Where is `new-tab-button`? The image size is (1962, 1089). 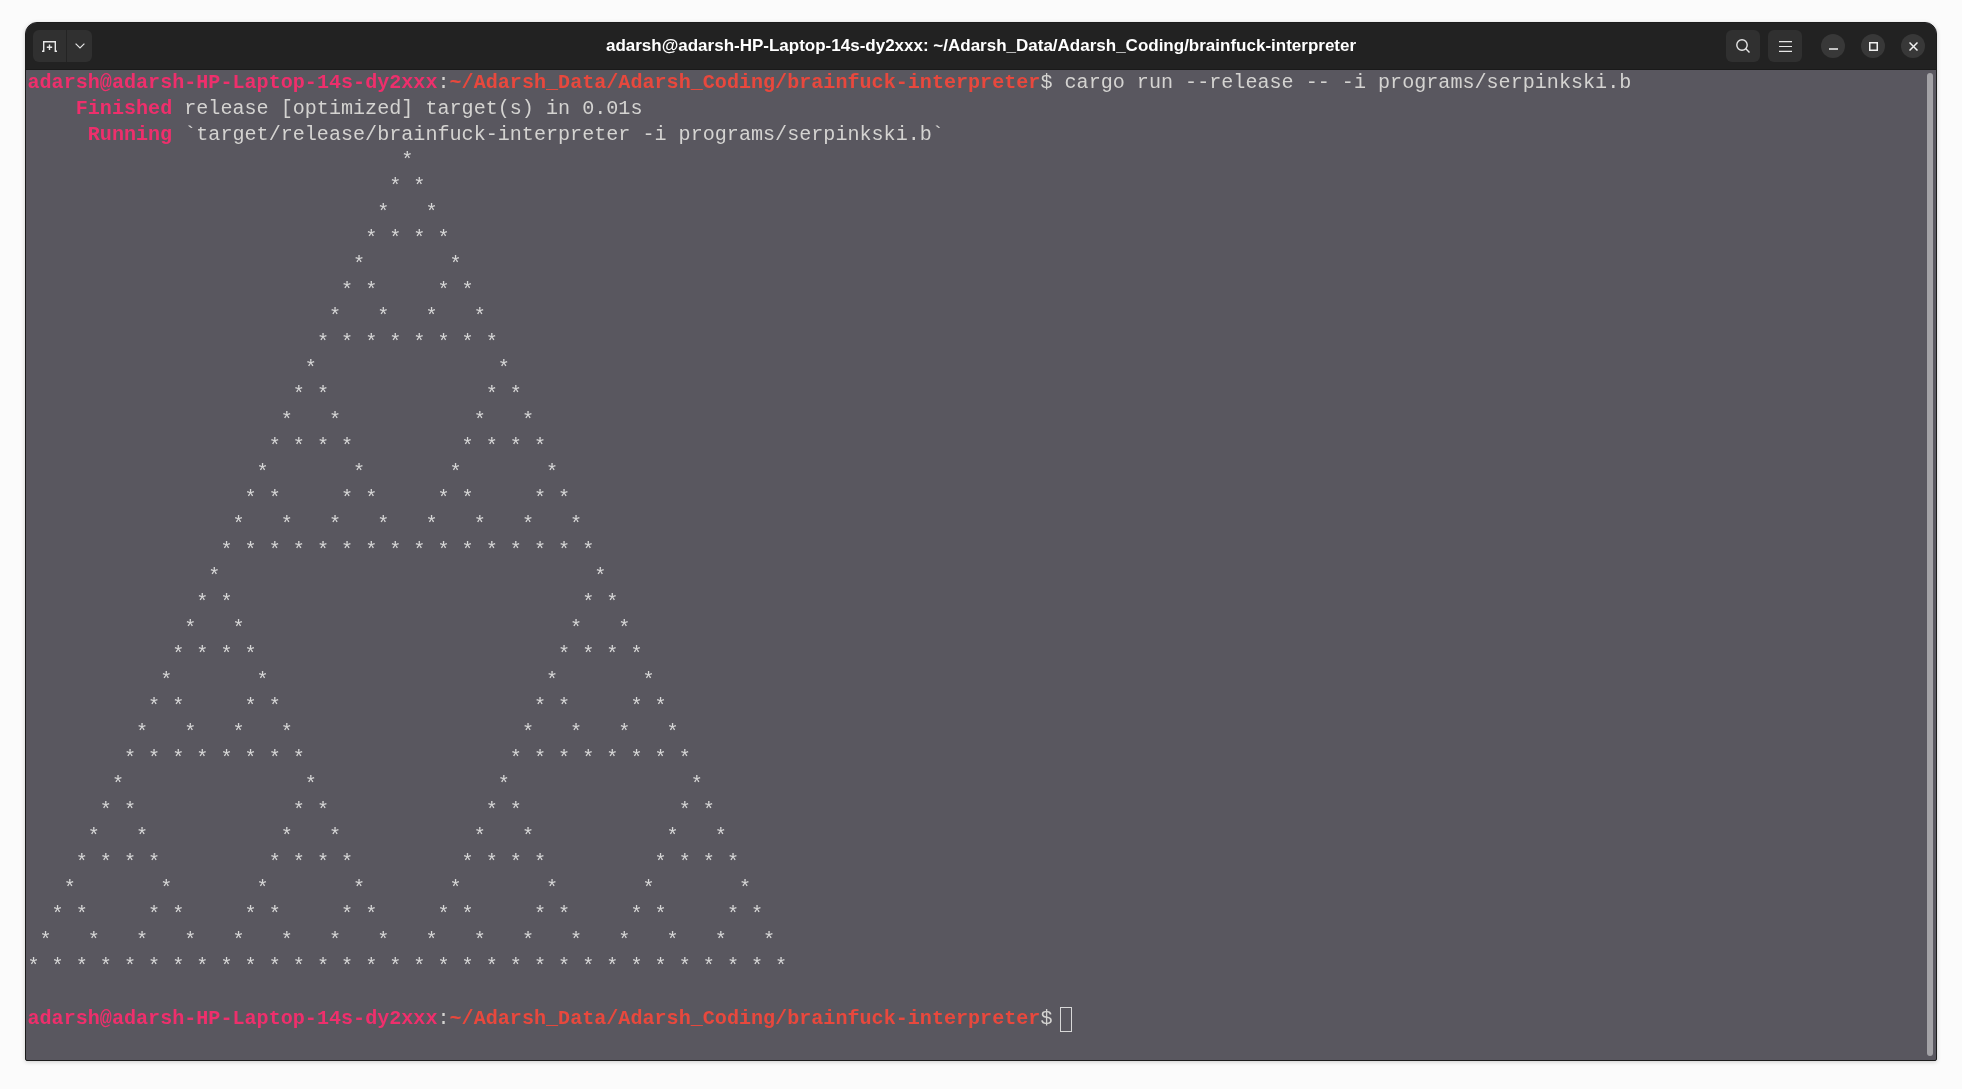 new-tab-button is located at coordinates (50, 46).